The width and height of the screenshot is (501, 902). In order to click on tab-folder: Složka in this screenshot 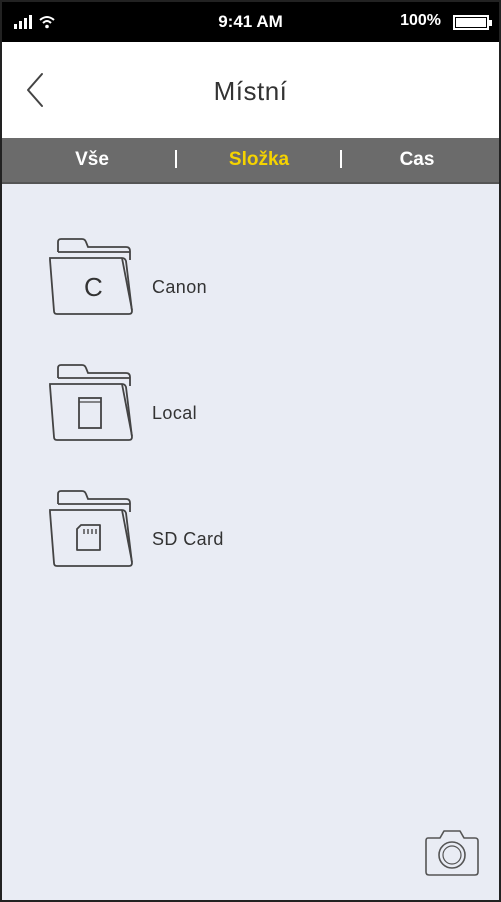, I will do `click(259, 160)`.